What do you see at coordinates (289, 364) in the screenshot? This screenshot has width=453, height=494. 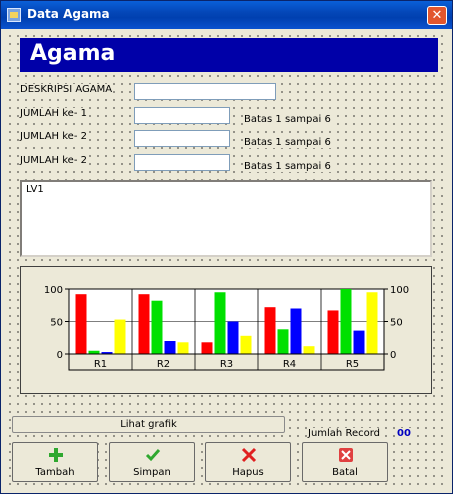 I see `x-tick-label: R4` at bounding box center [289, 364].